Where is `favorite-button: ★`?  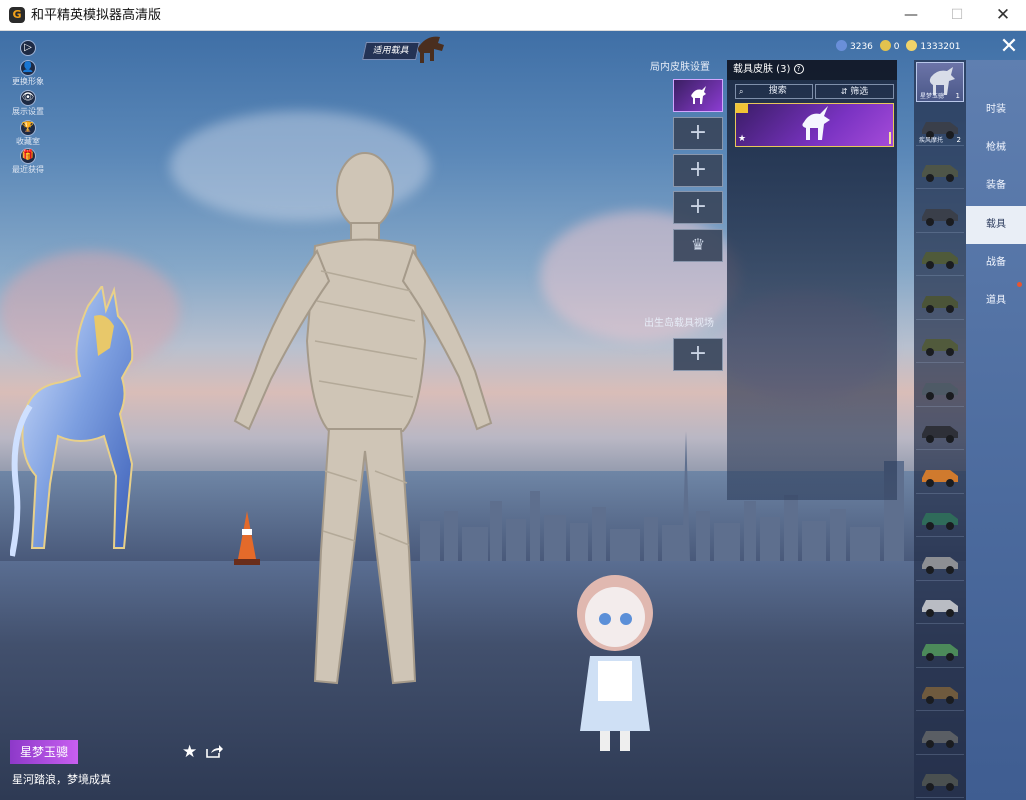
favorite-button: ★ is located at coordinates (189, 752).